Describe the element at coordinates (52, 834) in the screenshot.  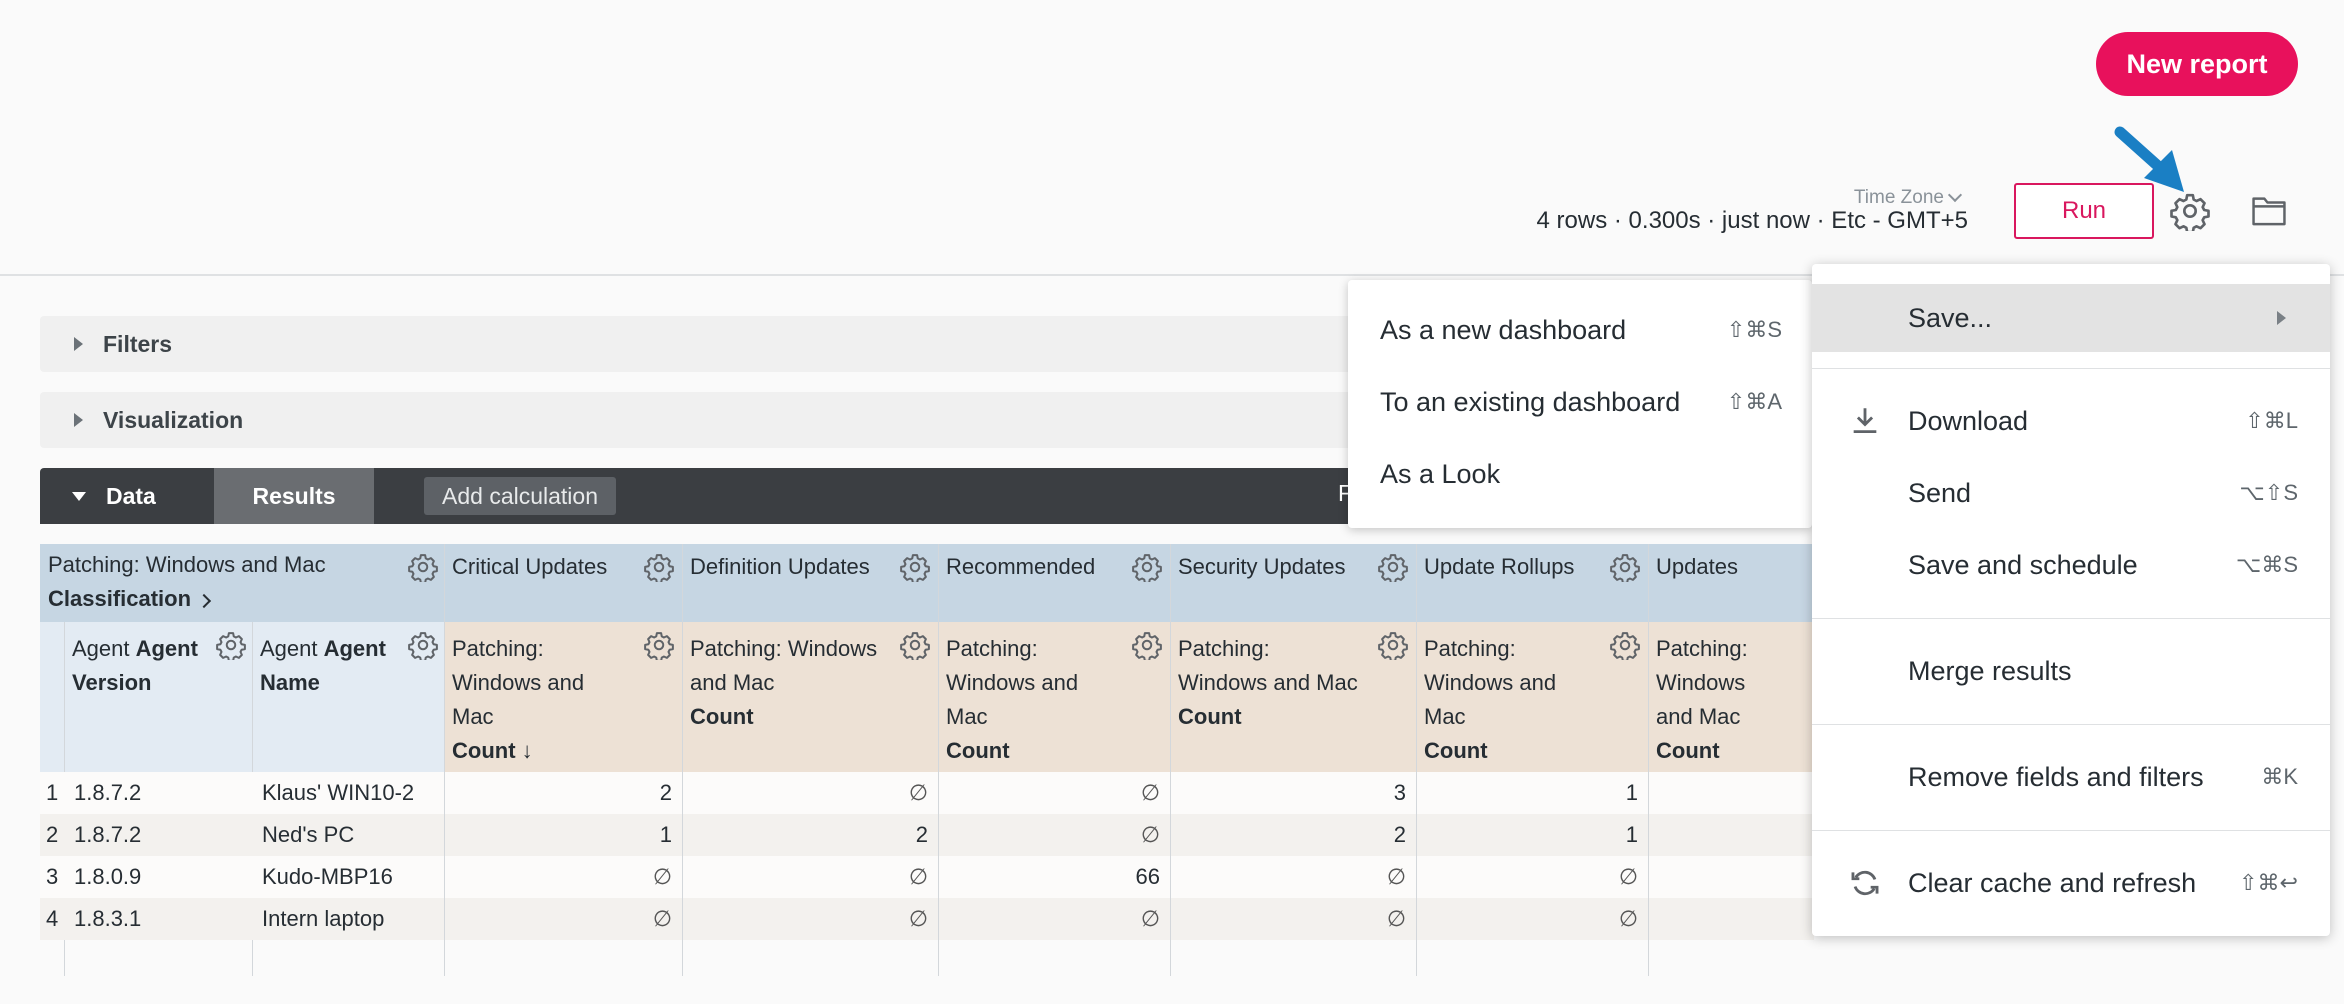
I see `row-number: 2` at that location.